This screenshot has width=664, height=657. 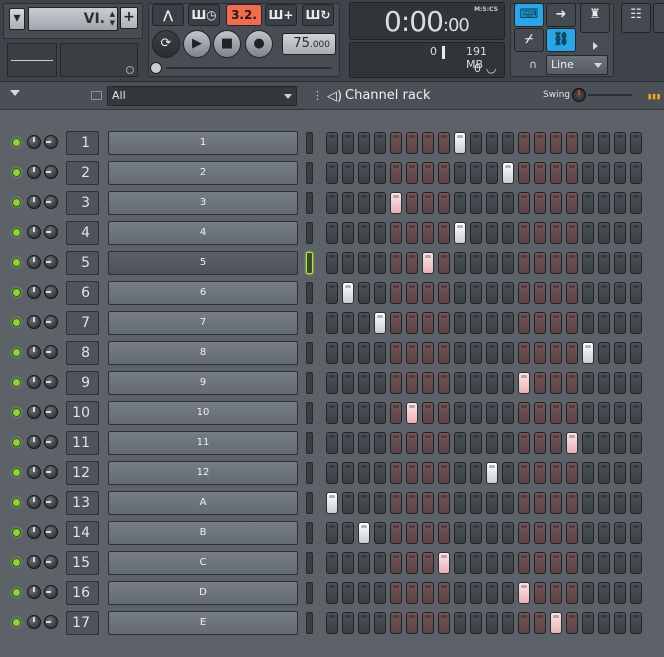 I want to click on folder-icon, so click(x=96, y=95).